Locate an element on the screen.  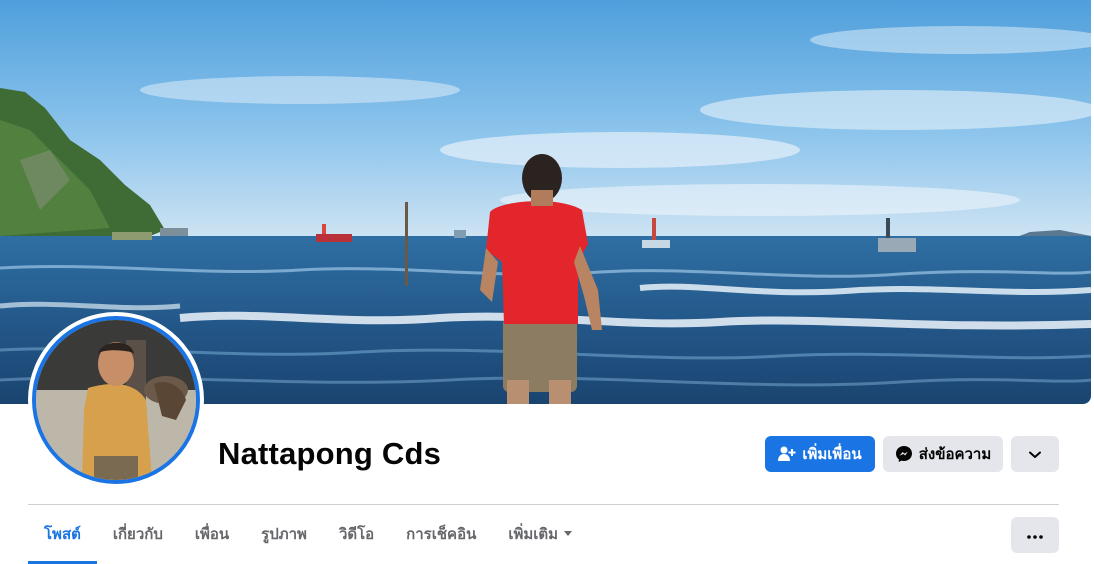
tab-label: การเช็คอิน is located at coordinates (441, 534).